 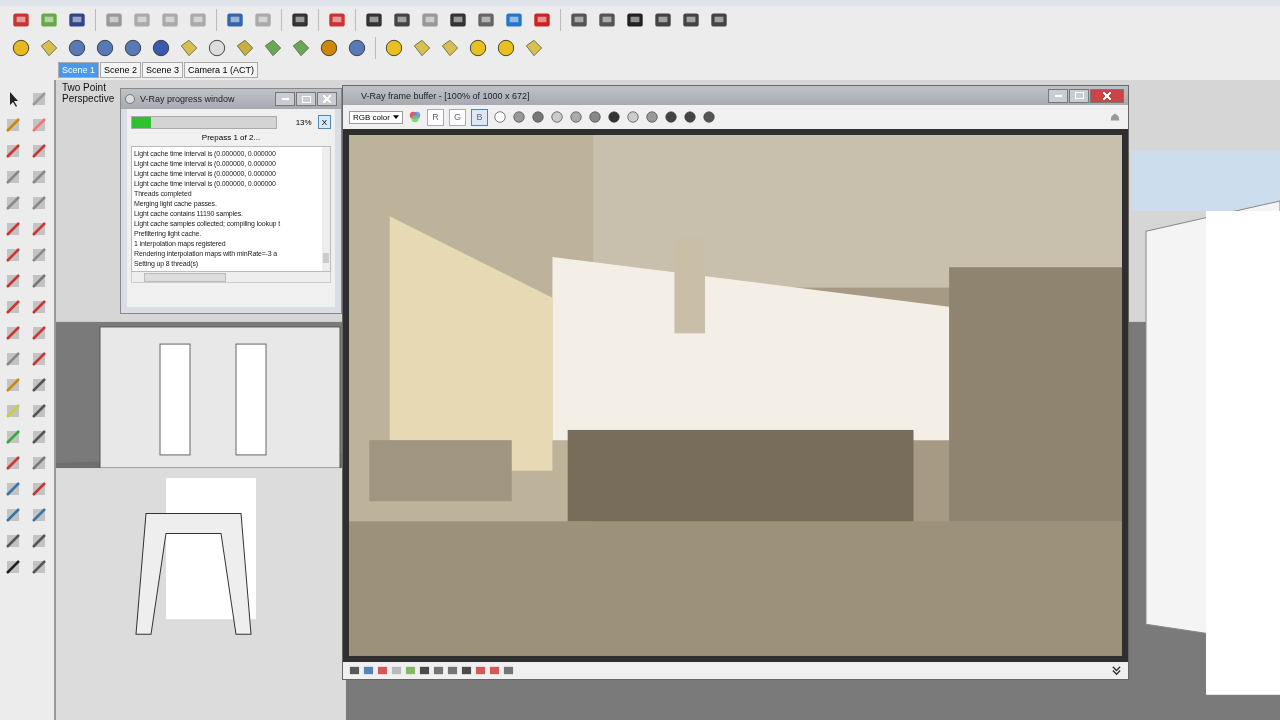 What do you see at coordinates (163, 70) in the screenshot?
I see `scene-tab: Scene 3` at bounding box center [163, 70].